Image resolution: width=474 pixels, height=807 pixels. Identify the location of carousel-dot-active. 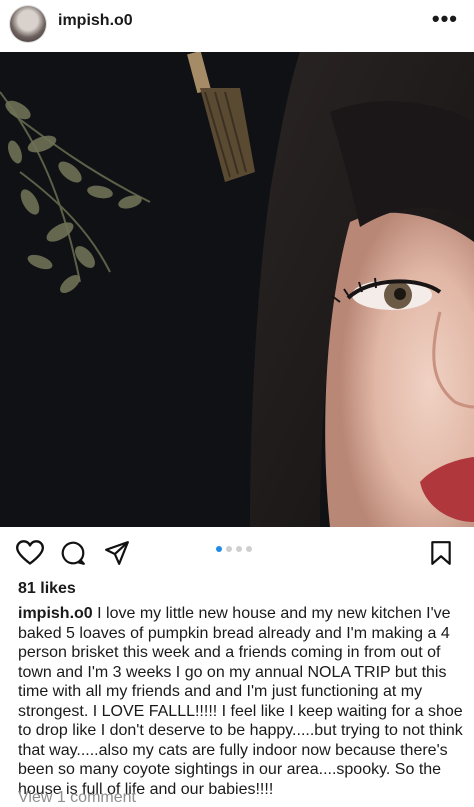
(219, 549).